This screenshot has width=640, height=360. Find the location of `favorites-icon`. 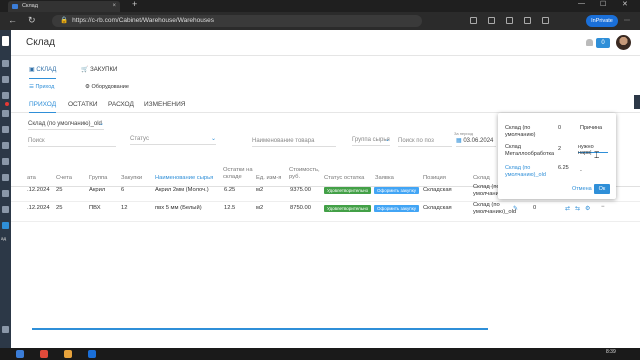

favorites-icon is located at coordinates (473, 20).